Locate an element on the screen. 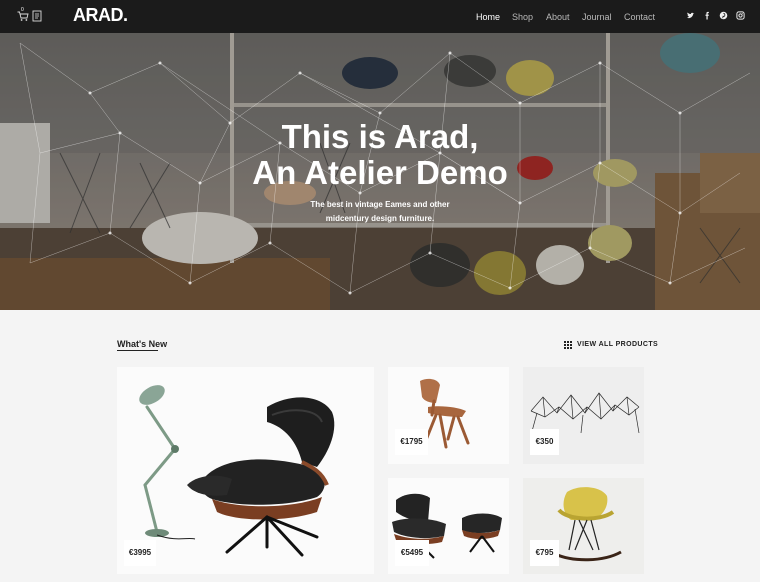  product-price: €3995 is located at coordinates (140, 553).